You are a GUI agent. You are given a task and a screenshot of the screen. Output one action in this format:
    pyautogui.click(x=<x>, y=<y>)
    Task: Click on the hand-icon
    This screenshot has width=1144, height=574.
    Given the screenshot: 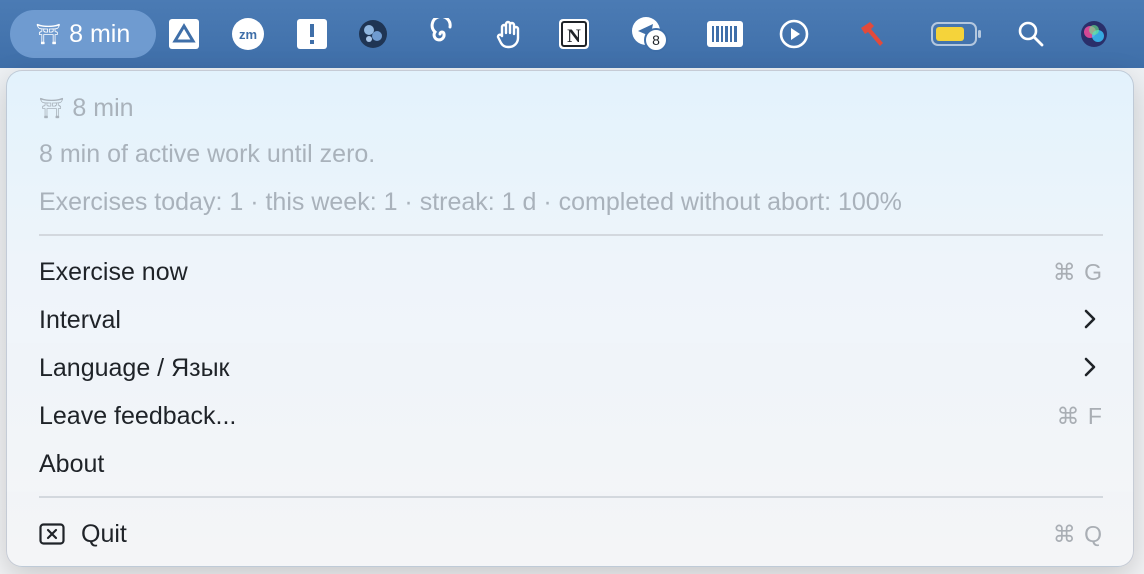 What is the action you would take?
    pyautogui.click(x=509, y=34)
    